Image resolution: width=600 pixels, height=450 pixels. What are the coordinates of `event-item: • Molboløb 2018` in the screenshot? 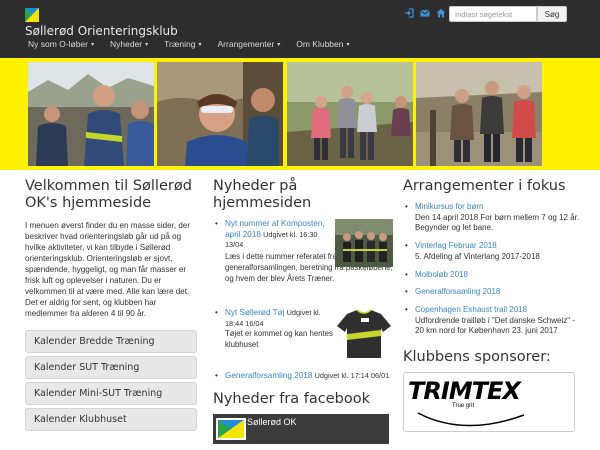 It's located at (493, 275).